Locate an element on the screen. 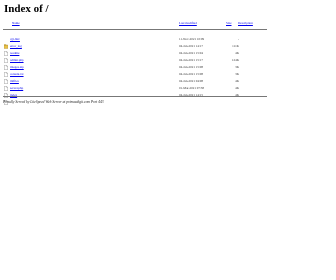 The width and height of the screenshot is (336, 280). file-link: server.php is located at coordinates (16, 88).